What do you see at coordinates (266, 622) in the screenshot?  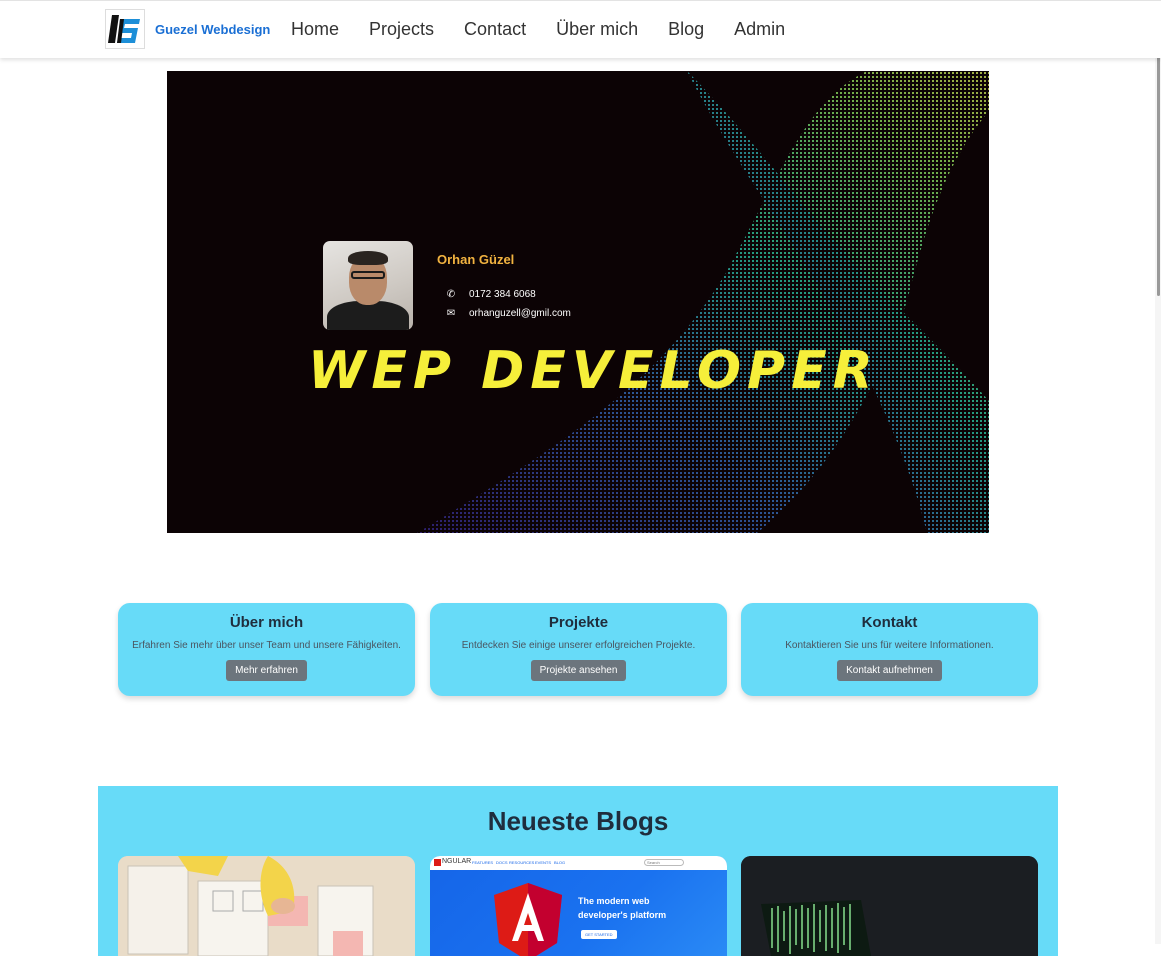 I see `card-title: Über mich` at bounding box center [266, 622].